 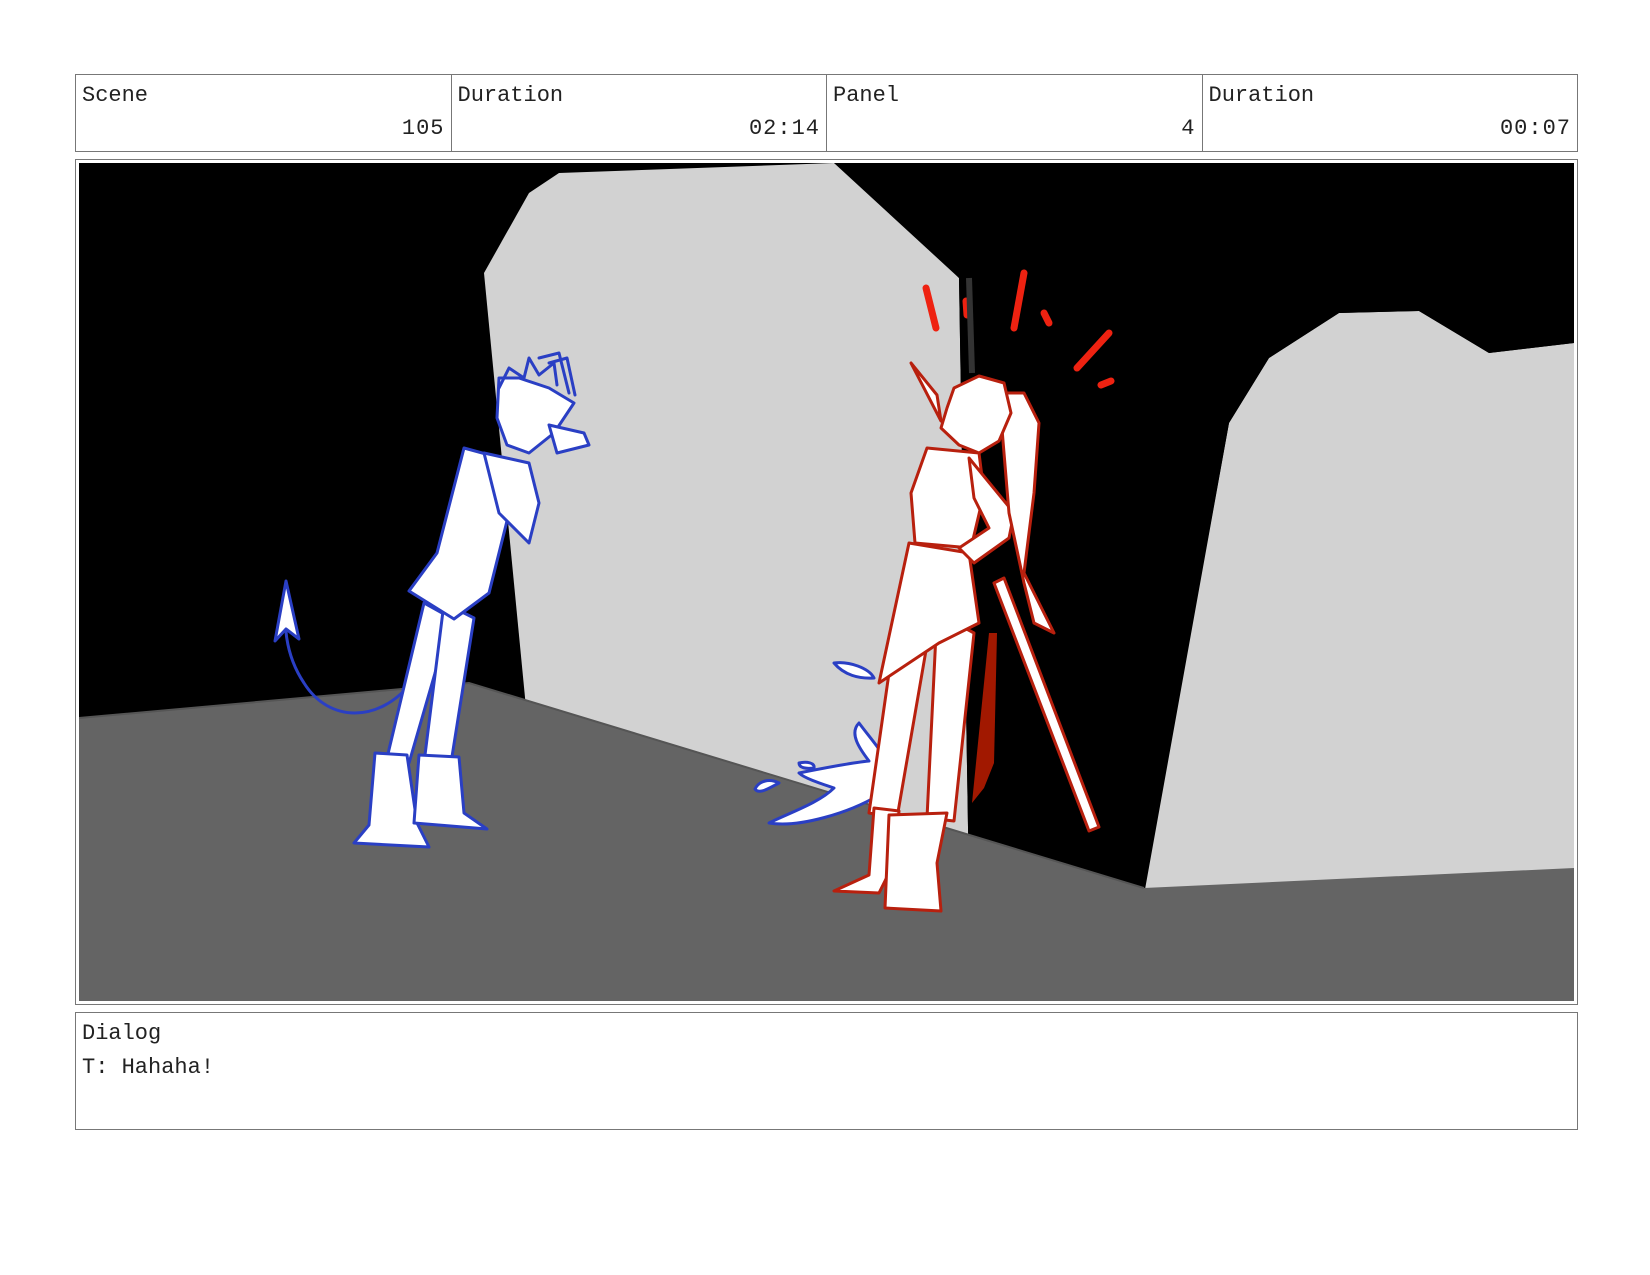 I want to click on scene-label: Scene, so click(x=115, y=95).